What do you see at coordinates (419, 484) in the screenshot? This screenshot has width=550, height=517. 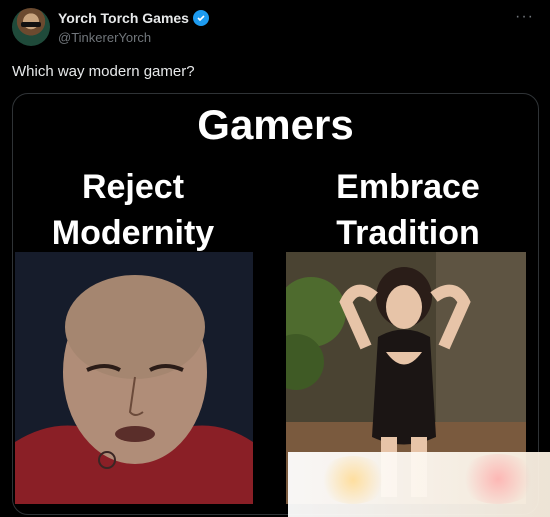 I see `watermark-overlay` at bounding box center [419, 484].